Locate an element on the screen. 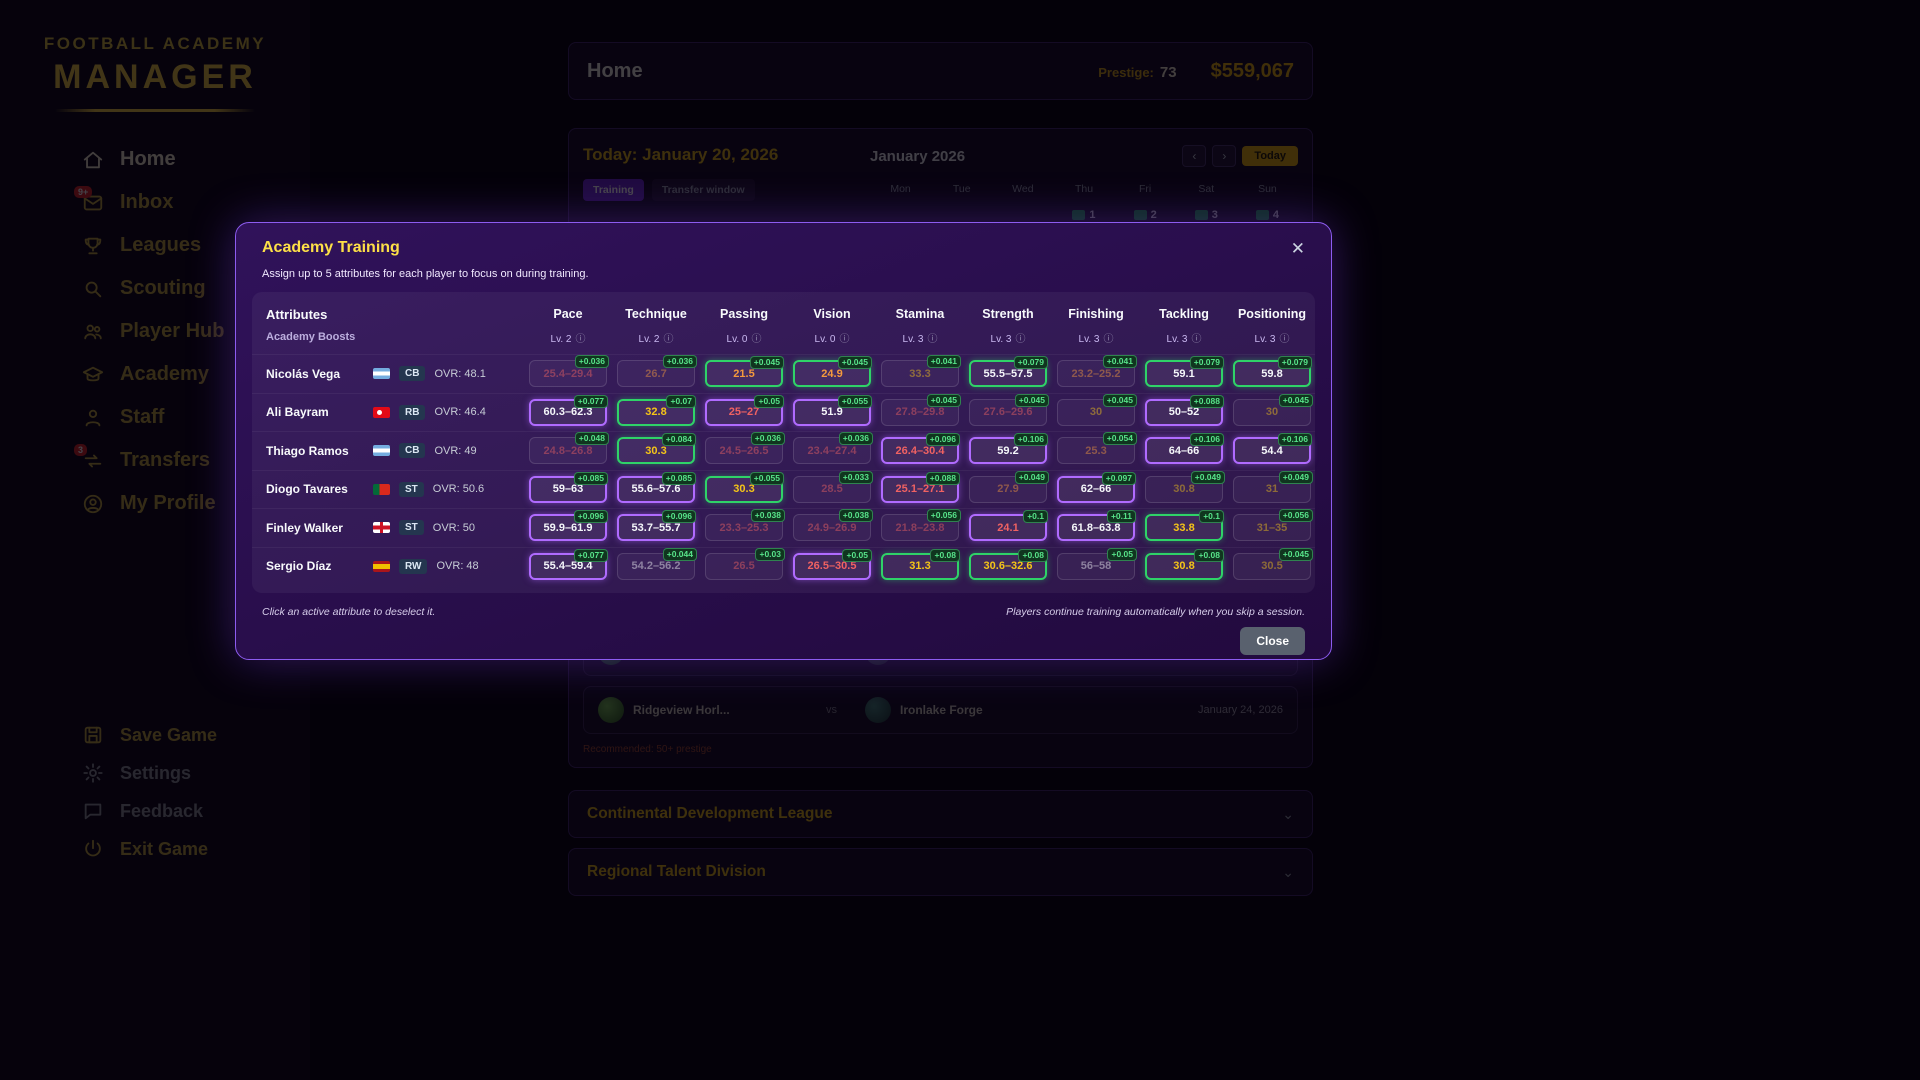 The image size is (1920, 1080). attribute-cell-finishing: 61.8–63.8 +0.11 is located at coordinates (1096, 526).